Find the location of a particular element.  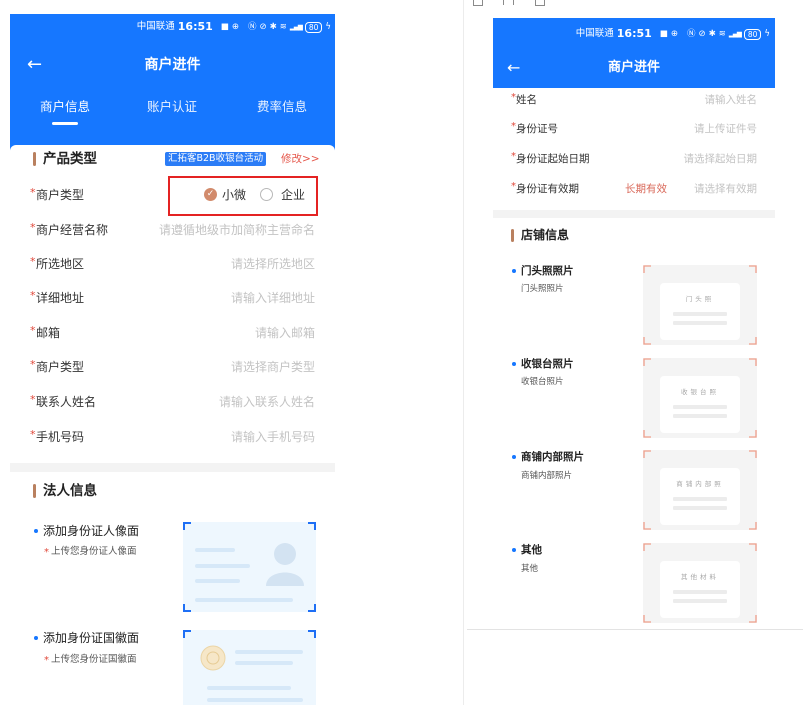

cashier-photo-upload: 收银台照 is located at coordinates (700, 398).